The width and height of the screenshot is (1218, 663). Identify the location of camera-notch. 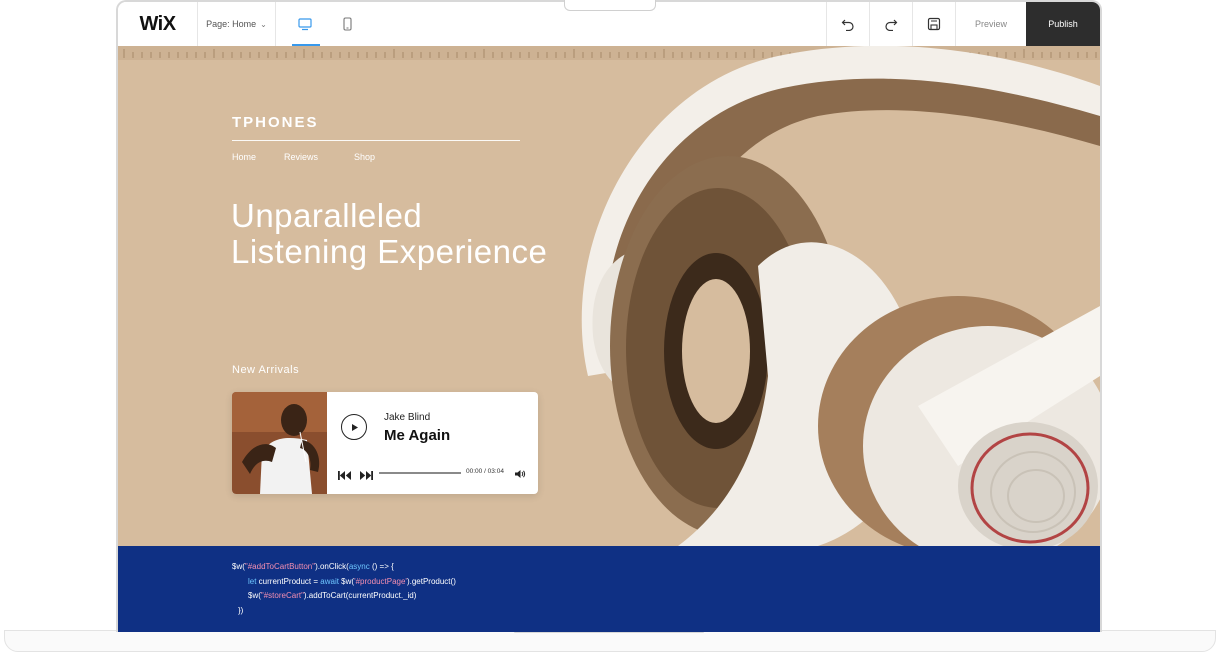
(610, 5).